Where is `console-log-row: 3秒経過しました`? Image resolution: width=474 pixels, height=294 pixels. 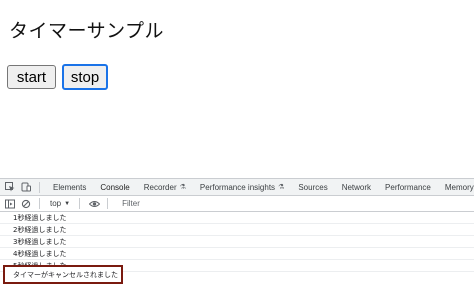
console-log-row: 3秒経過しました is located at coordinates (237, 242).